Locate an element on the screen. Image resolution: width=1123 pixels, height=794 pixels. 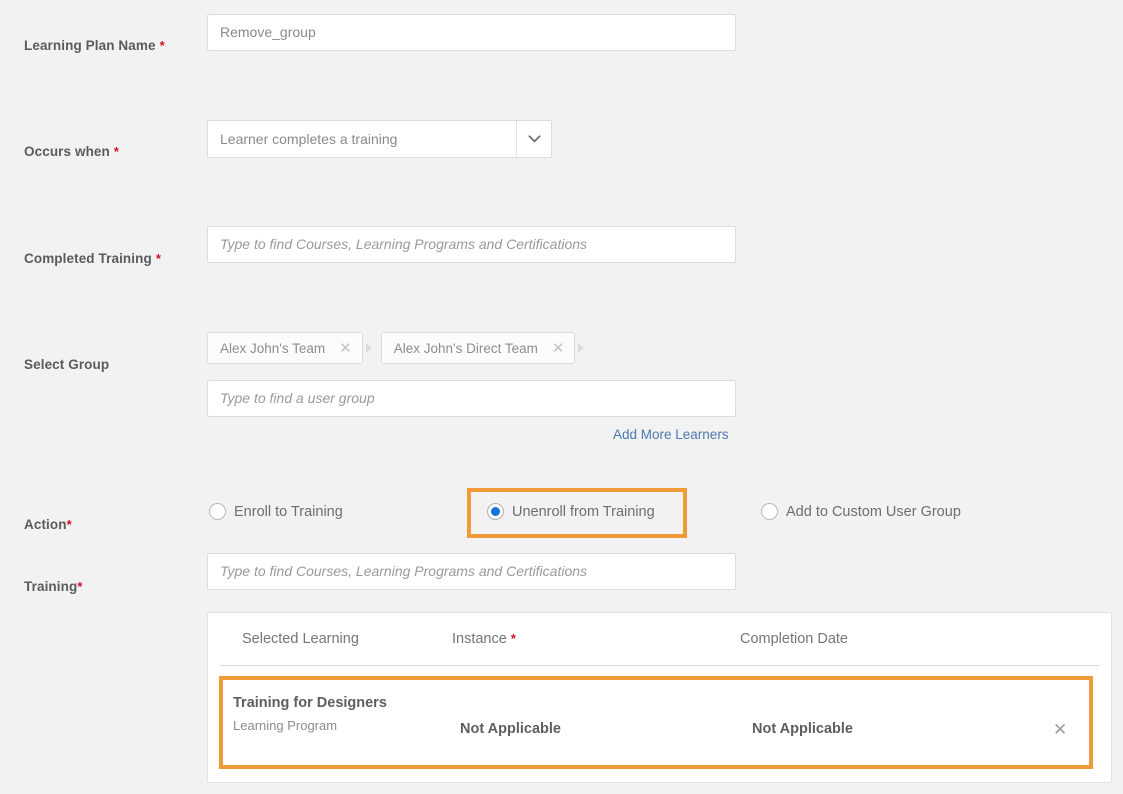
radio-label: Enroll to Training is located at coordinates (288, 511).